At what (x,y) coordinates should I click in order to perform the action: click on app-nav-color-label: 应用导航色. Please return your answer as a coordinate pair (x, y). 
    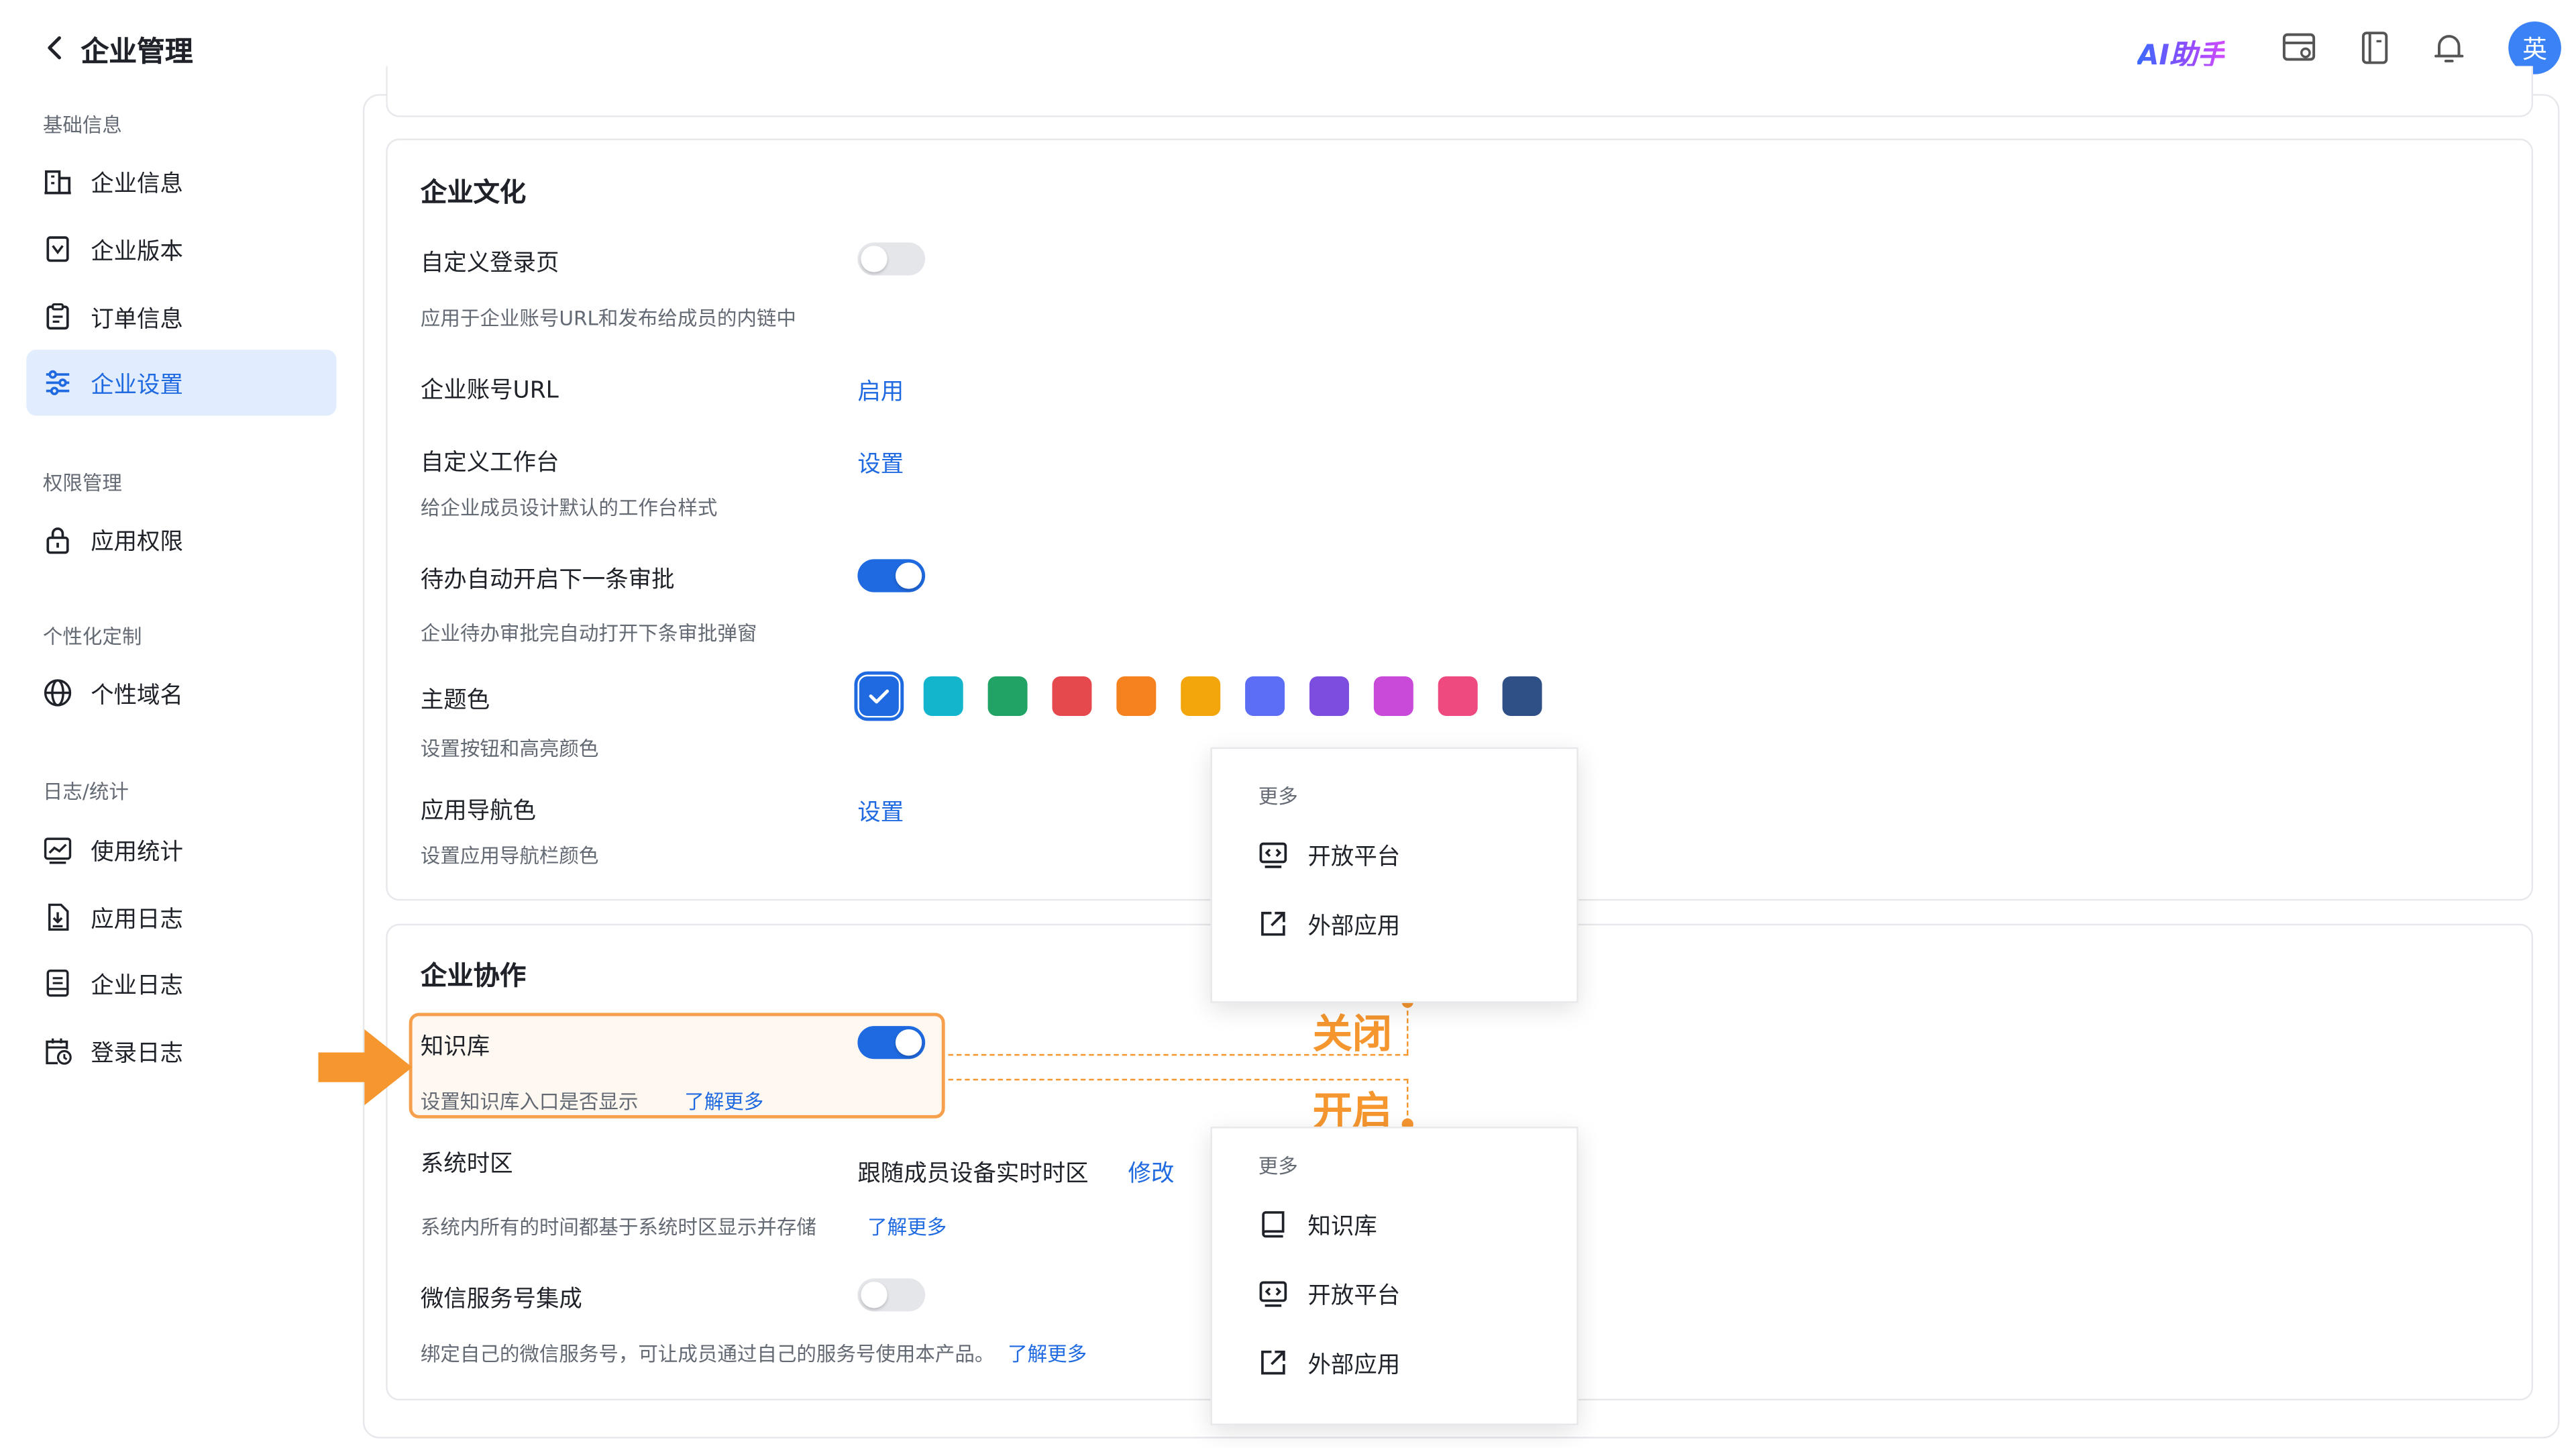
    Looking at the image, I should click on (478, 811).